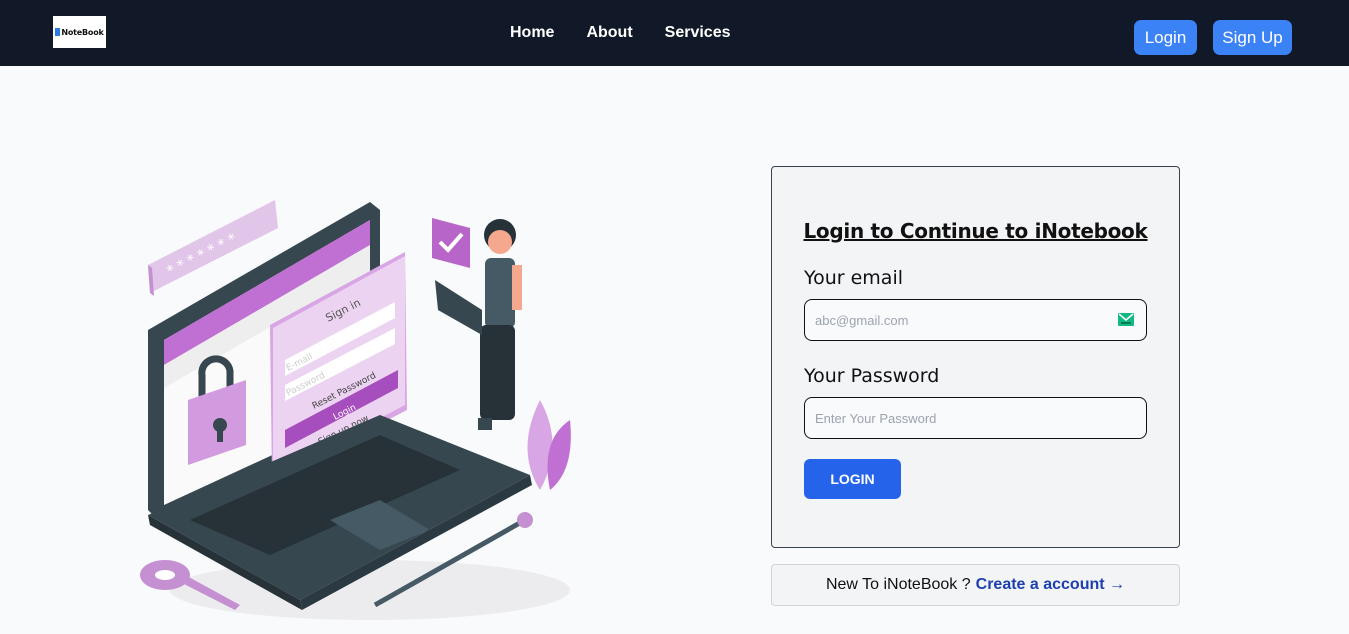  I want to click on header-login-button: Login, so click(1165, 37).